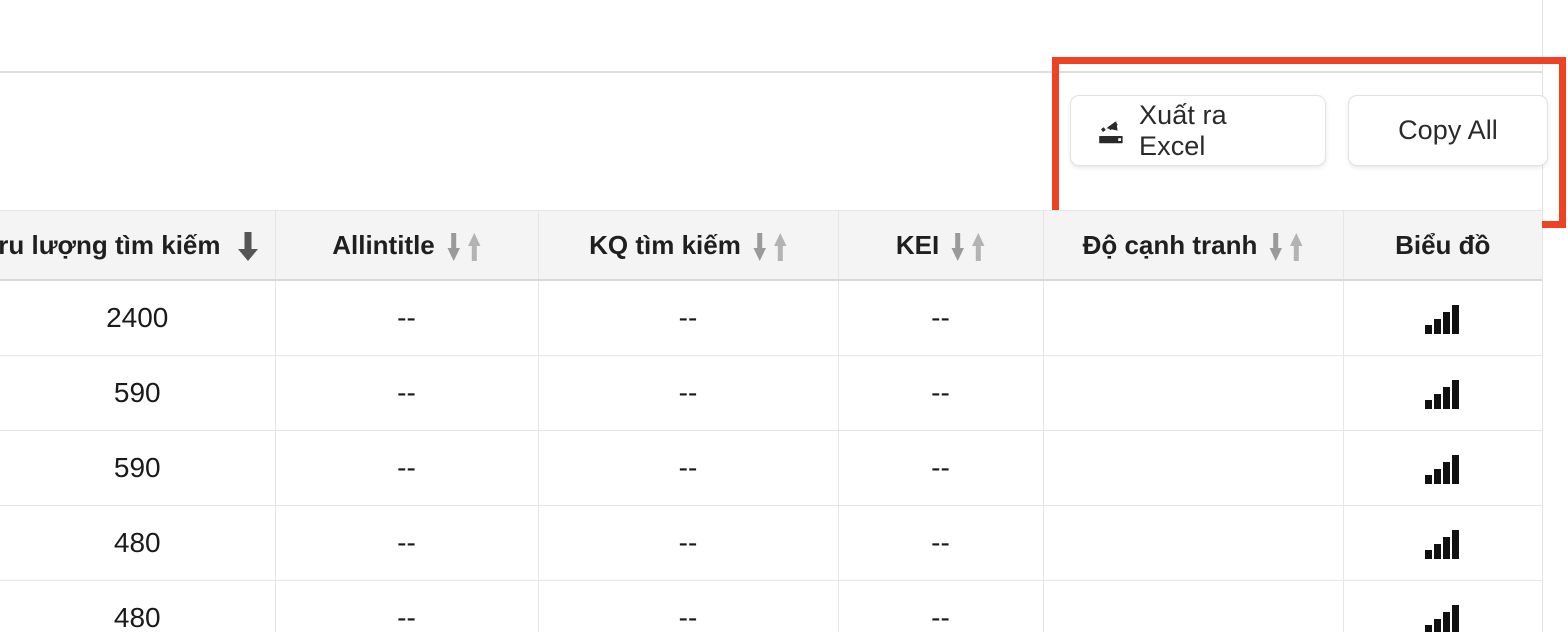 This screenshot has height=632, width=1568. I want to click on copy-all-button: Copy All, so click(1448, 130).